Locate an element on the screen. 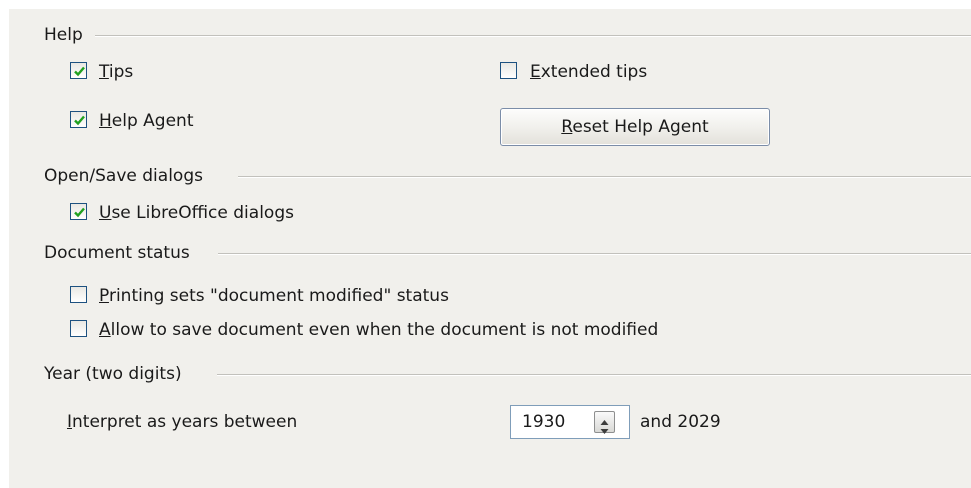 Image resolution: width=971 pixels, height=488 pixels. printing-modified-checkbox is located at coordinates (78, 294).